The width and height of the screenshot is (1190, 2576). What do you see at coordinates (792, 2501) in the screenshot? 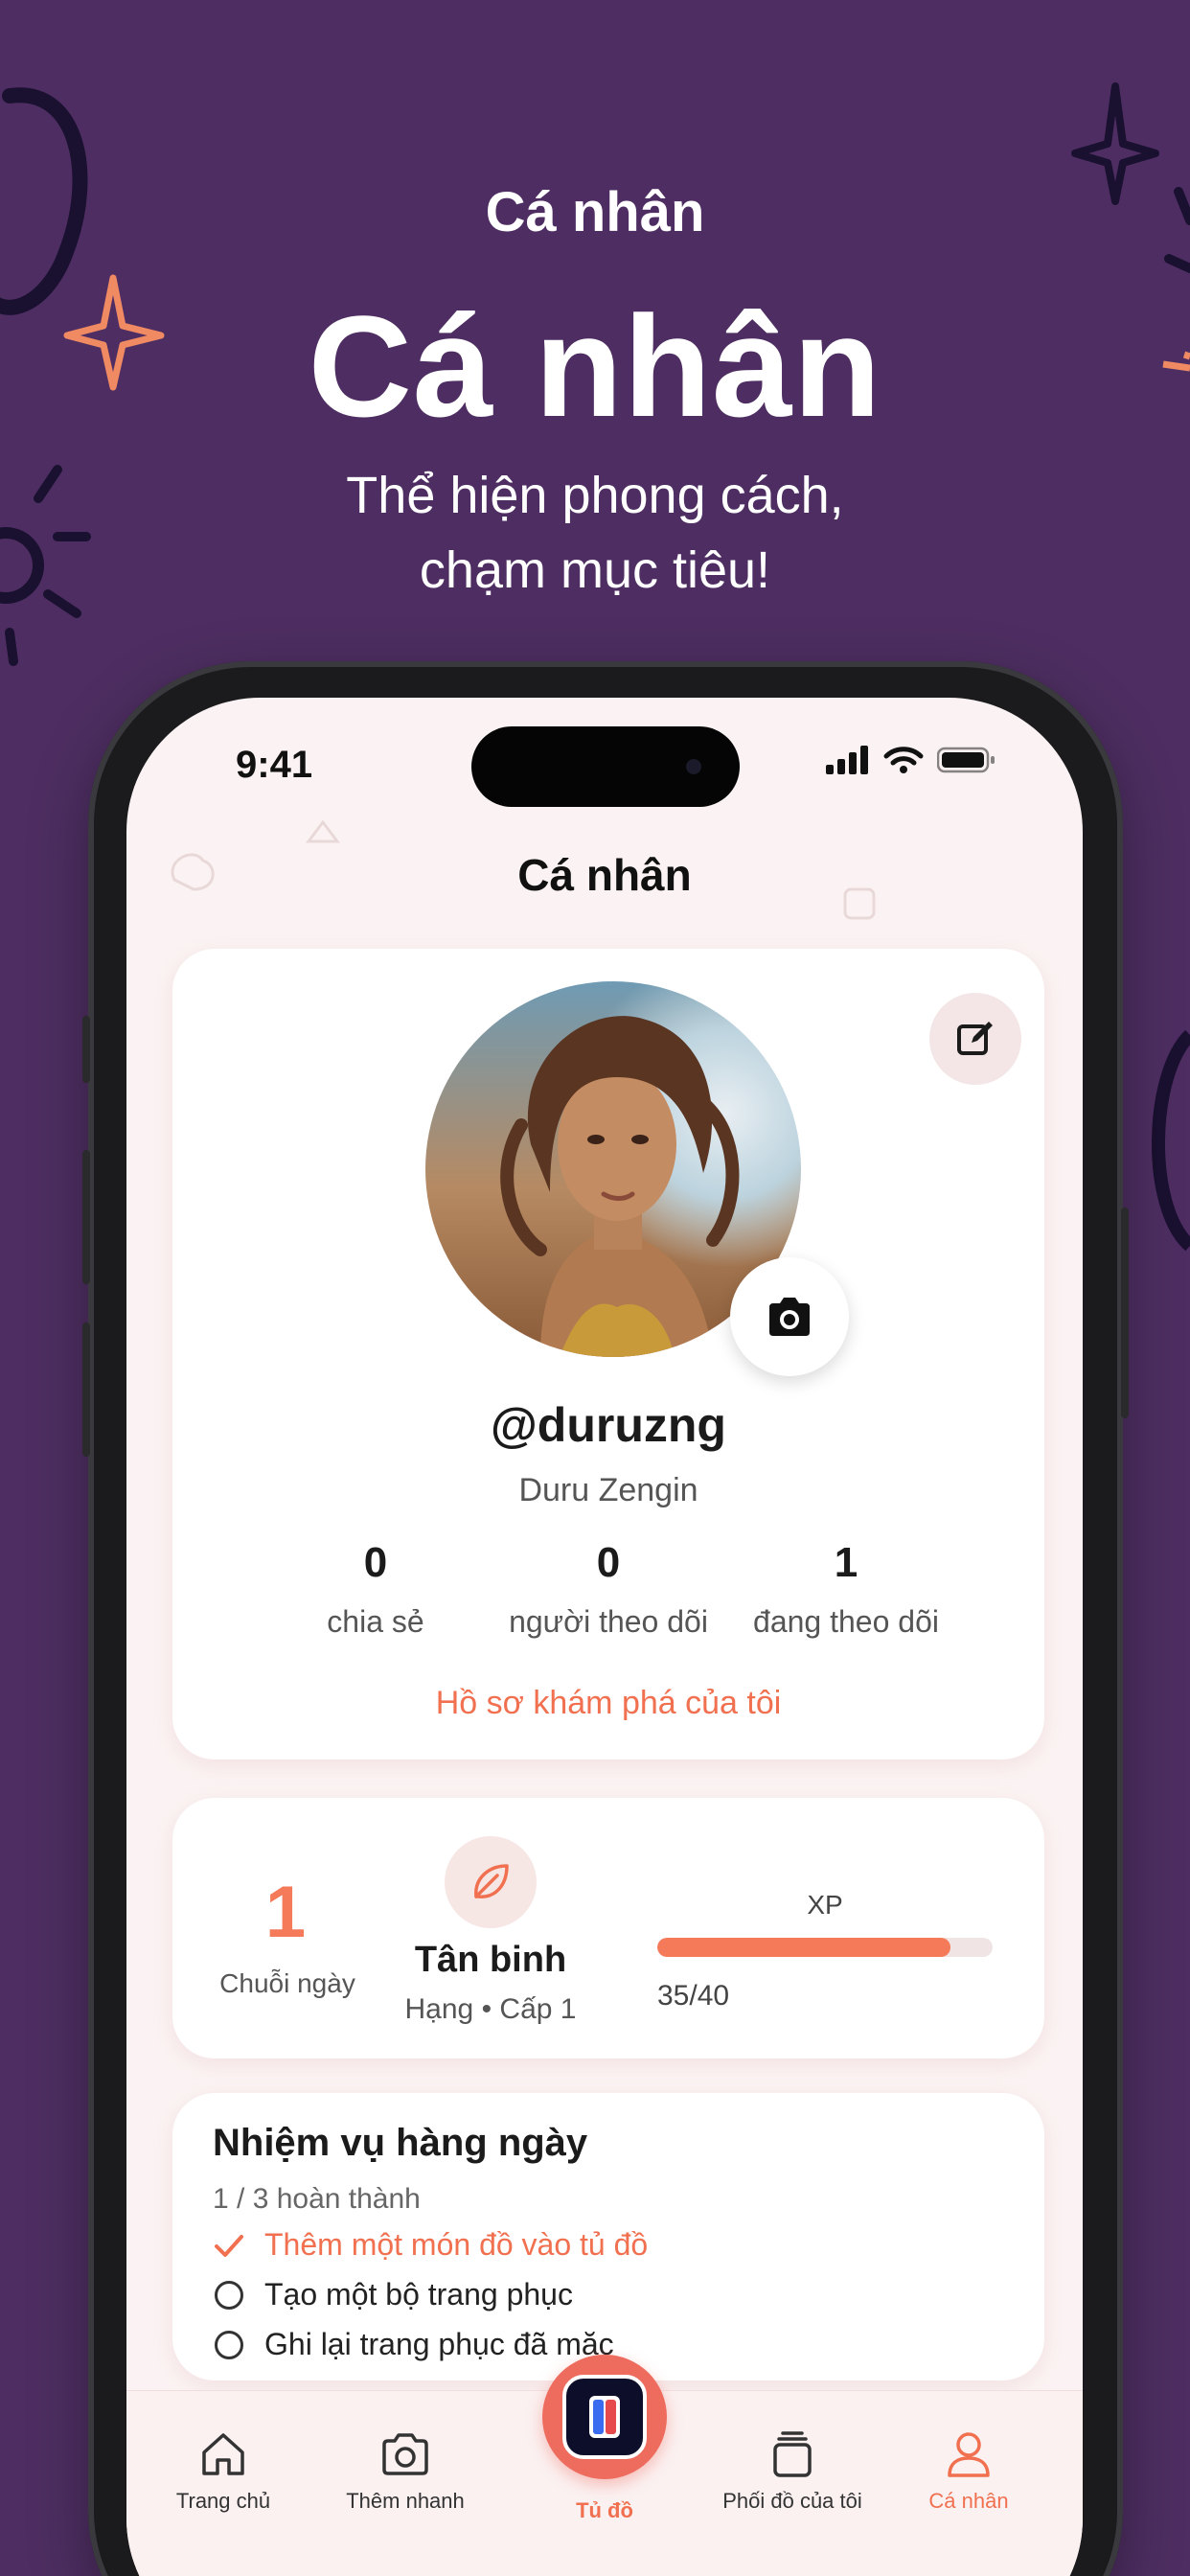
I see `tab-label: Phối đồ của tôi` at bounding box center [792, 2501].